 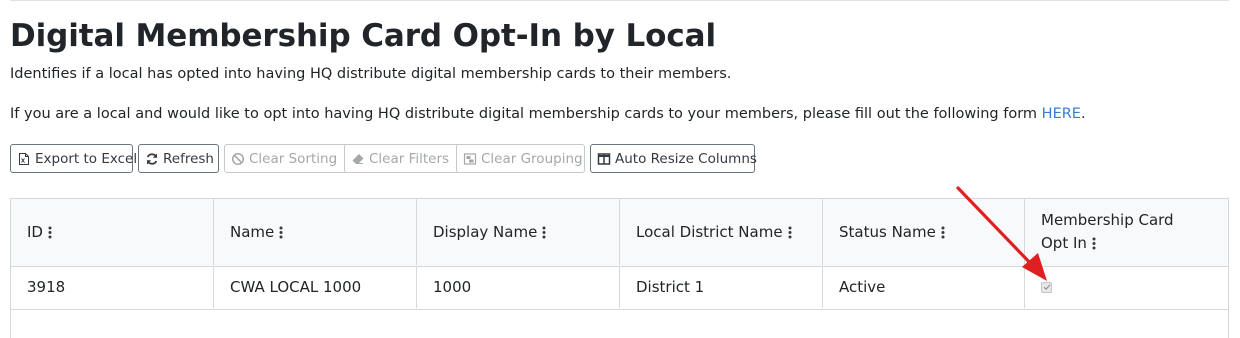 What do you see at coordinates (518, 287) in the screenshot?
I see `cell-display-name: 1000` at bounding box center [518, 287].